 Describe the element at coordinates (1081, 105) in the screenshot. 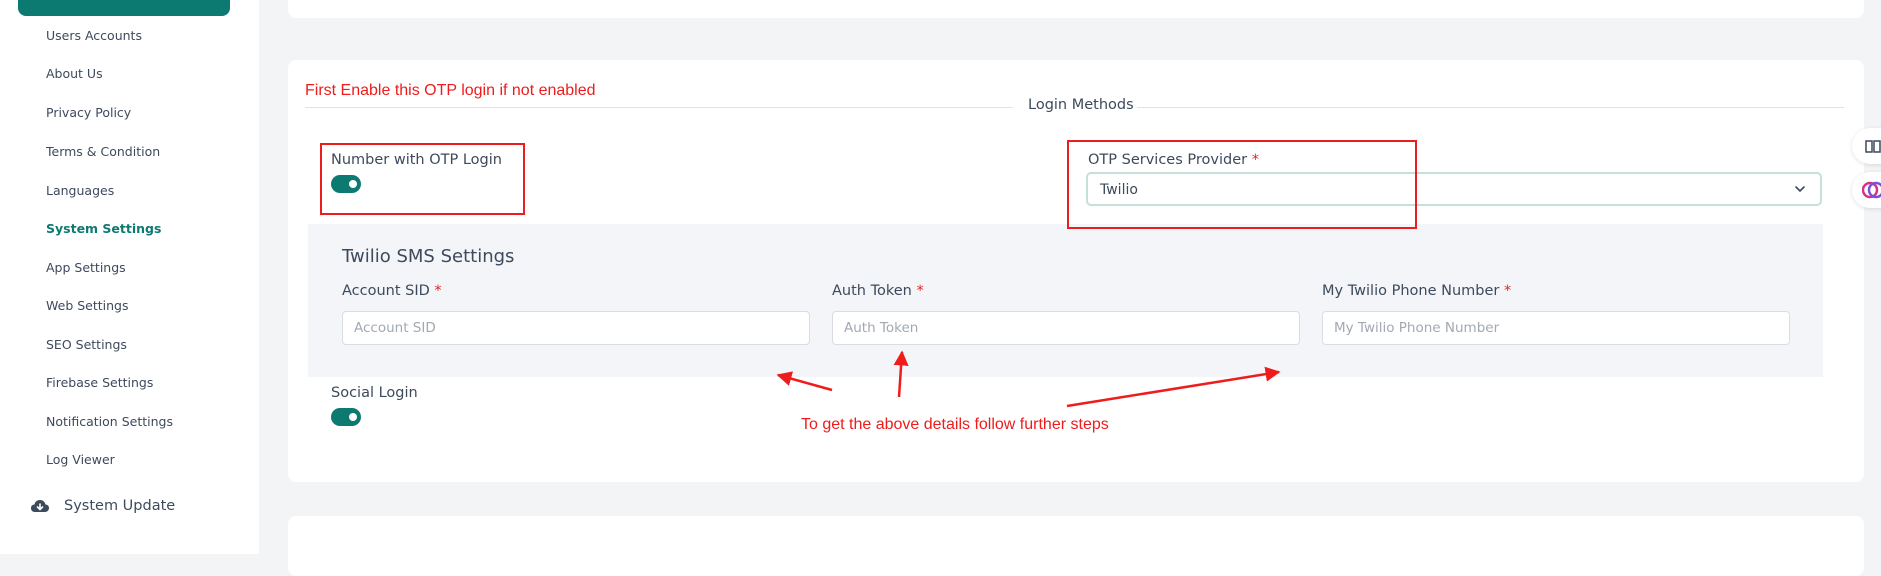

I see `login-methods-legend: Login Methods` at that location.